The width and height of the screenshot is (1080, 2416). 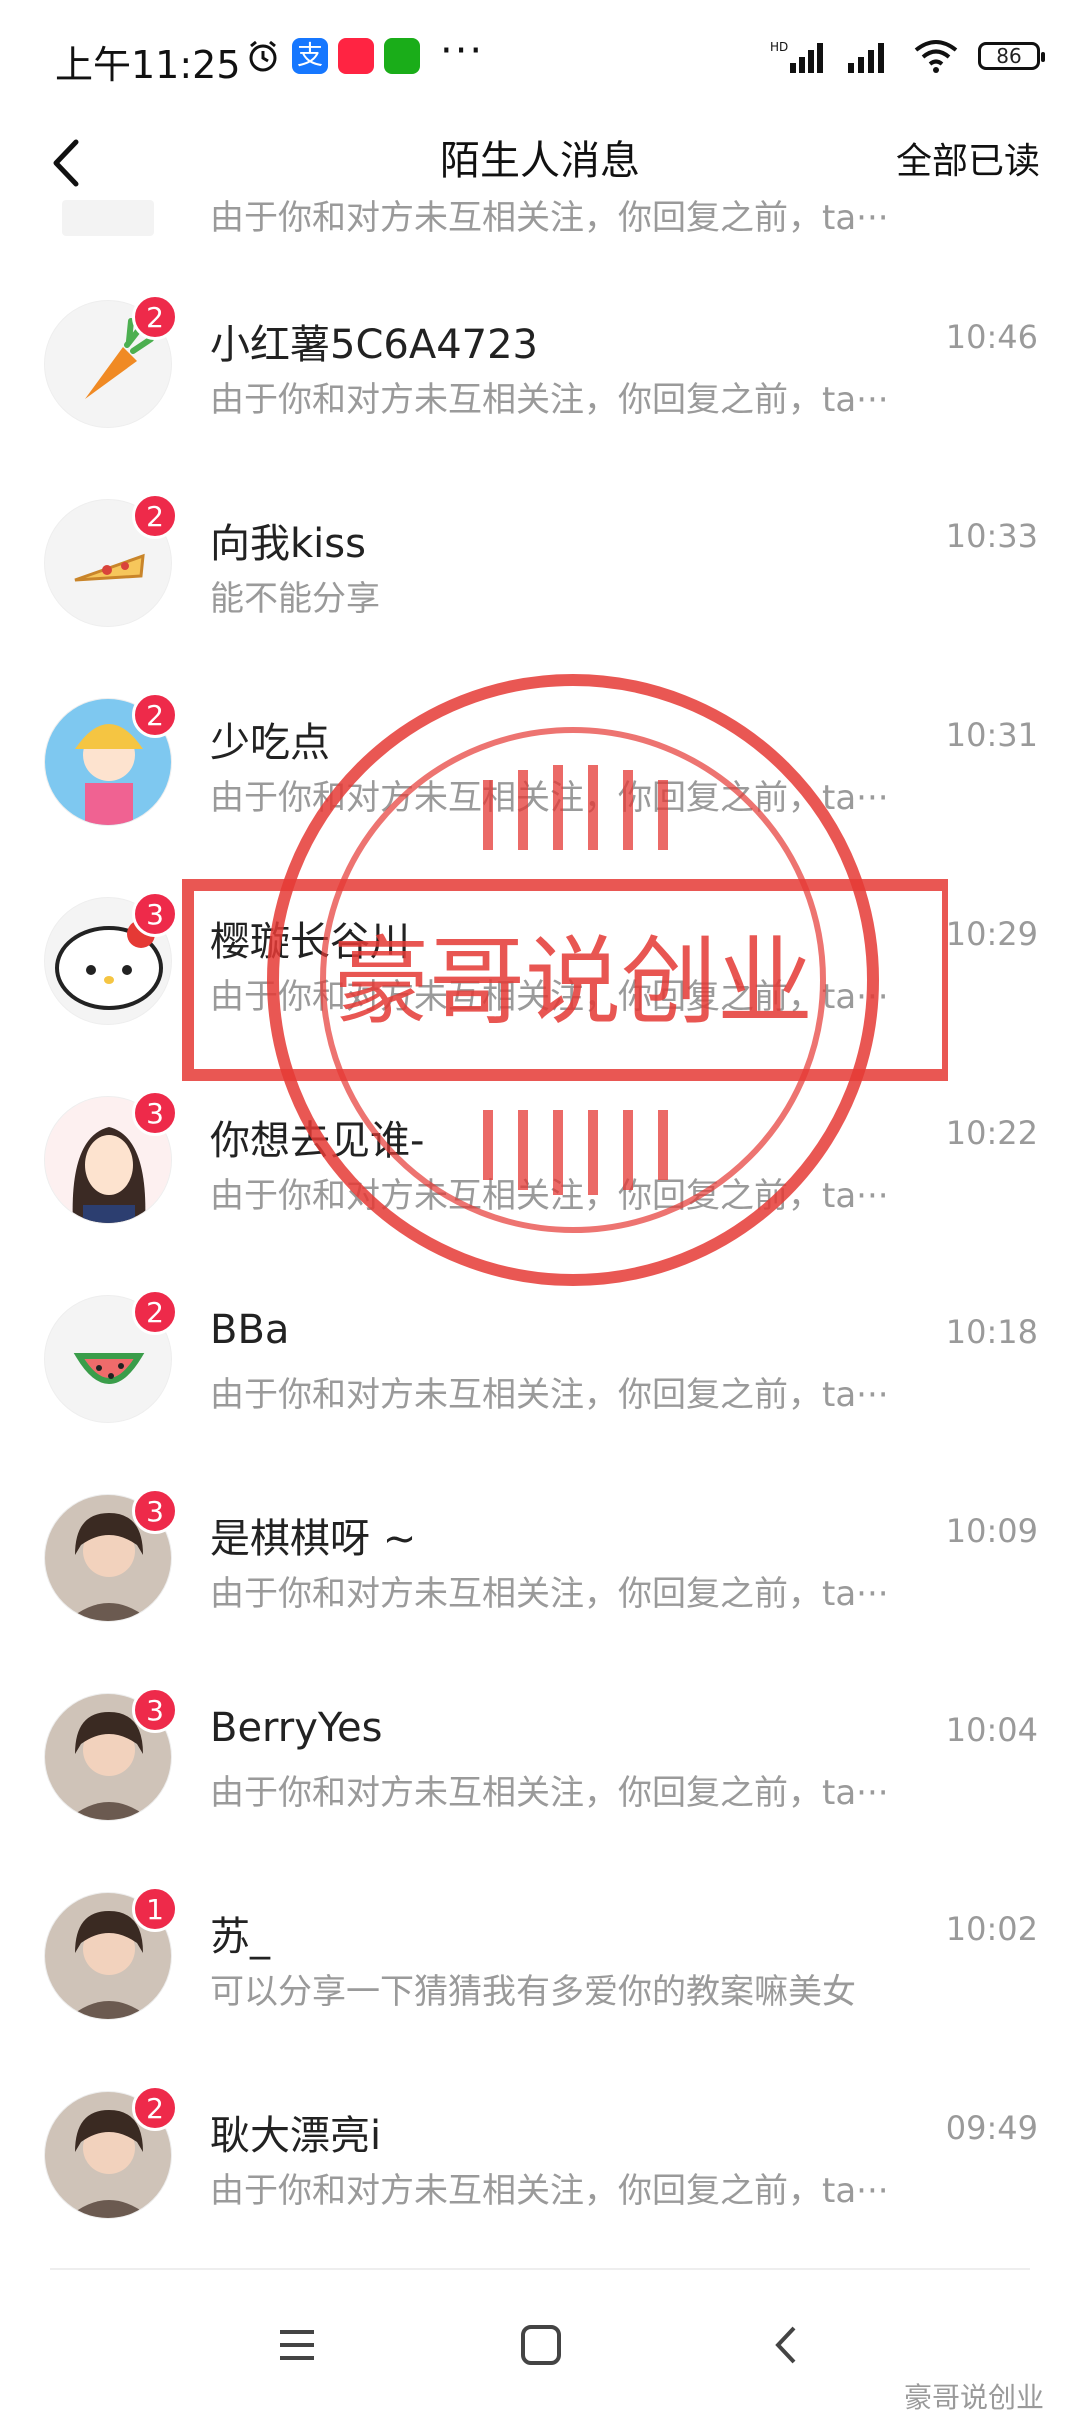 I want to click on battery-indicator: 86, so click(x=1011, y=56).